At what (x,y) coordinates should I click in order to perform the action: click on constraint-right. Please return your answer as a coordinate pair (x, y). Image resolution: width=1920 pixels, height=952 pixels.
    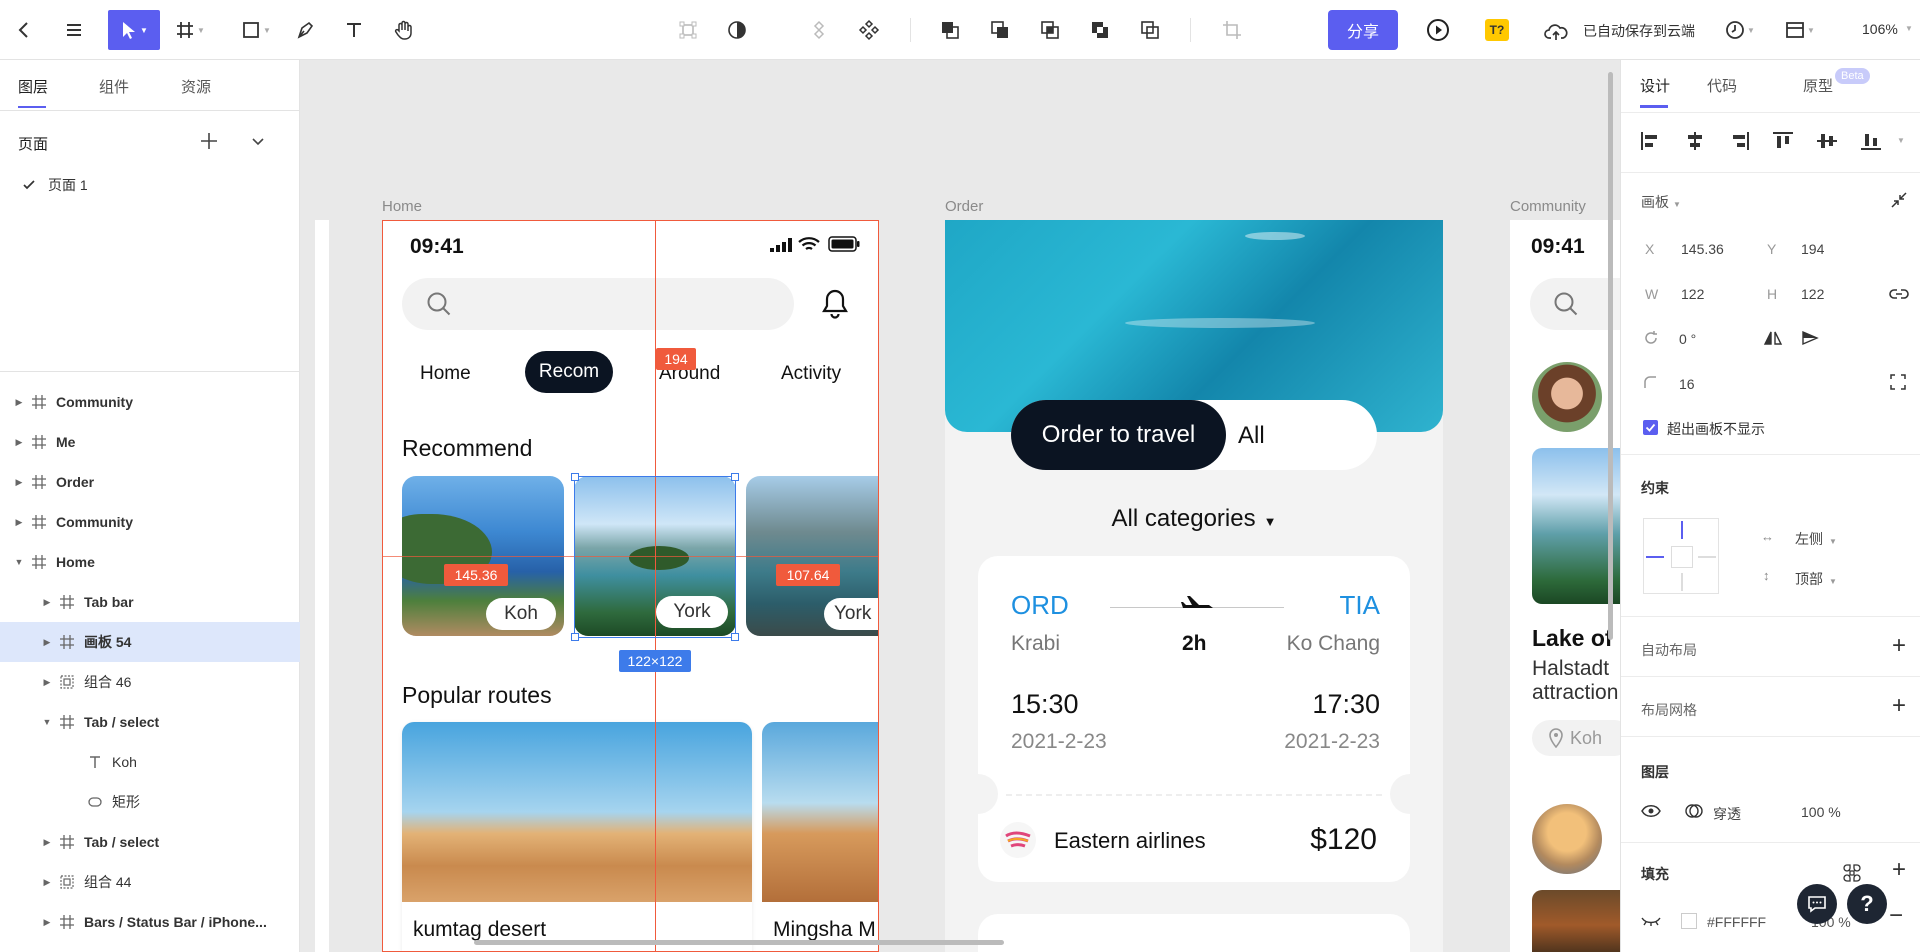
    Looking at the image, I should click on (1707, 557).